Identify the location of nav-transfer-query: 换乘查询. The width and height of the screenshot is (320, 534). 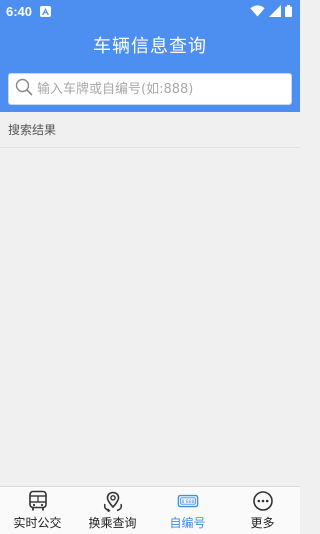
(112, 510).